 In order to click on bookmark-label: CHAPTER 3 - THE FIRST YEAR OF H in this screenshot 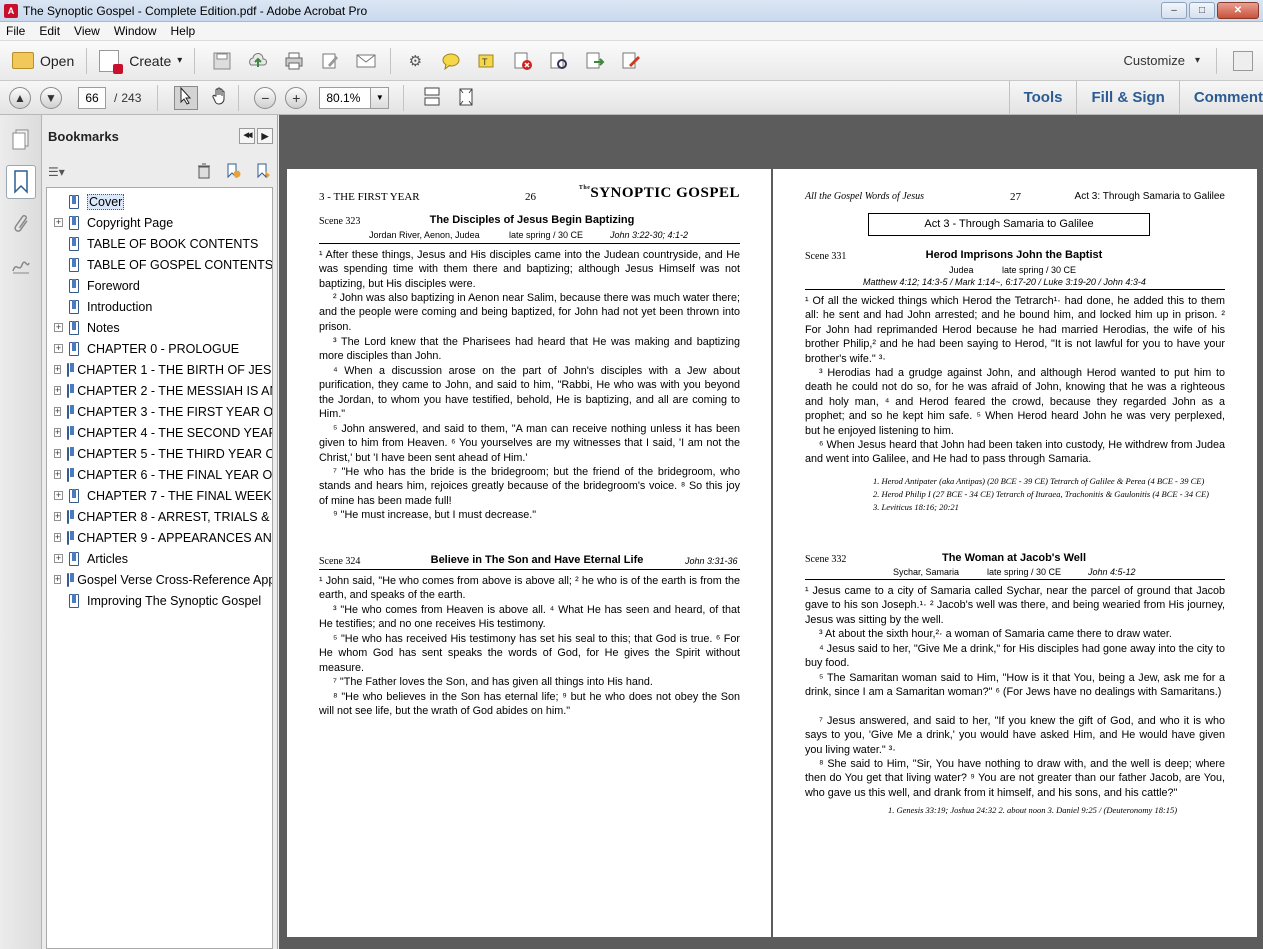, I will do `click(175, 411)`.